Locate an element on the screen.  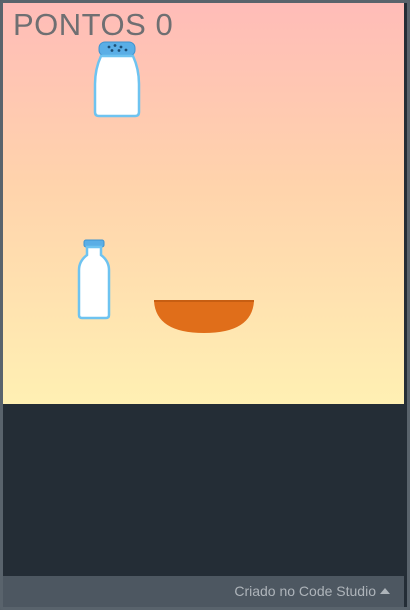
bowl-player-sprite is located at coordinates (204, 317).